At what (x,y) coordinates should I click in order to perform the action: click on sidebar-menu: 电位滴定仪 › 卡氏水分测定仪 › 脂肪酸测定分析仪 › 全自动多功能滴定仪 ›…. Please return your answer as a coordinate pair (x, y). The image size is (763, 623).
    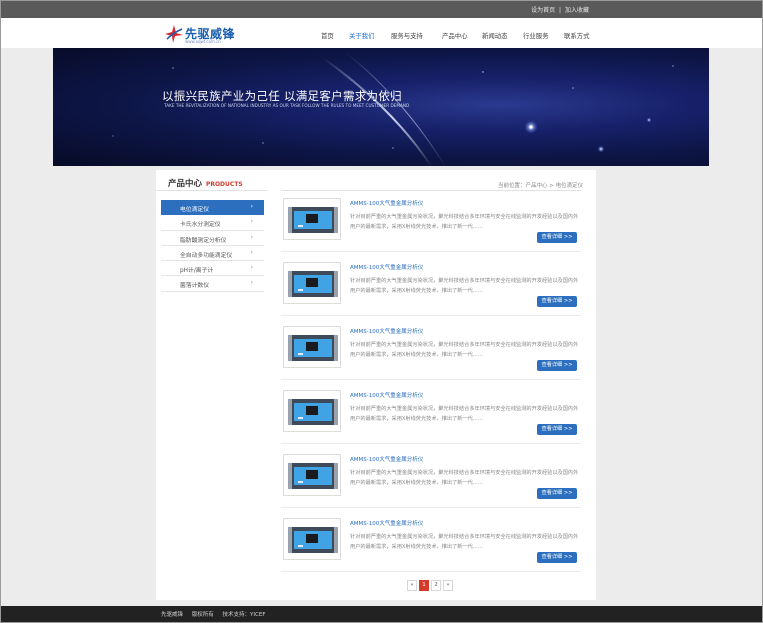
    Looking at the image, I should click on (212, 246).